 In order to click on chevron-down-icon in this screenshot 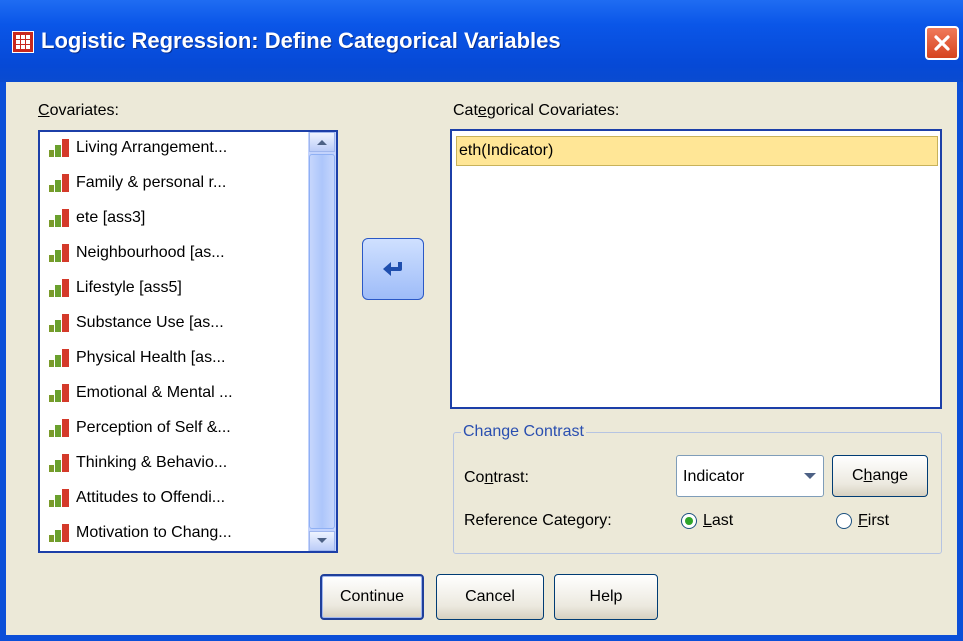, I will do `click(810, 476)`.